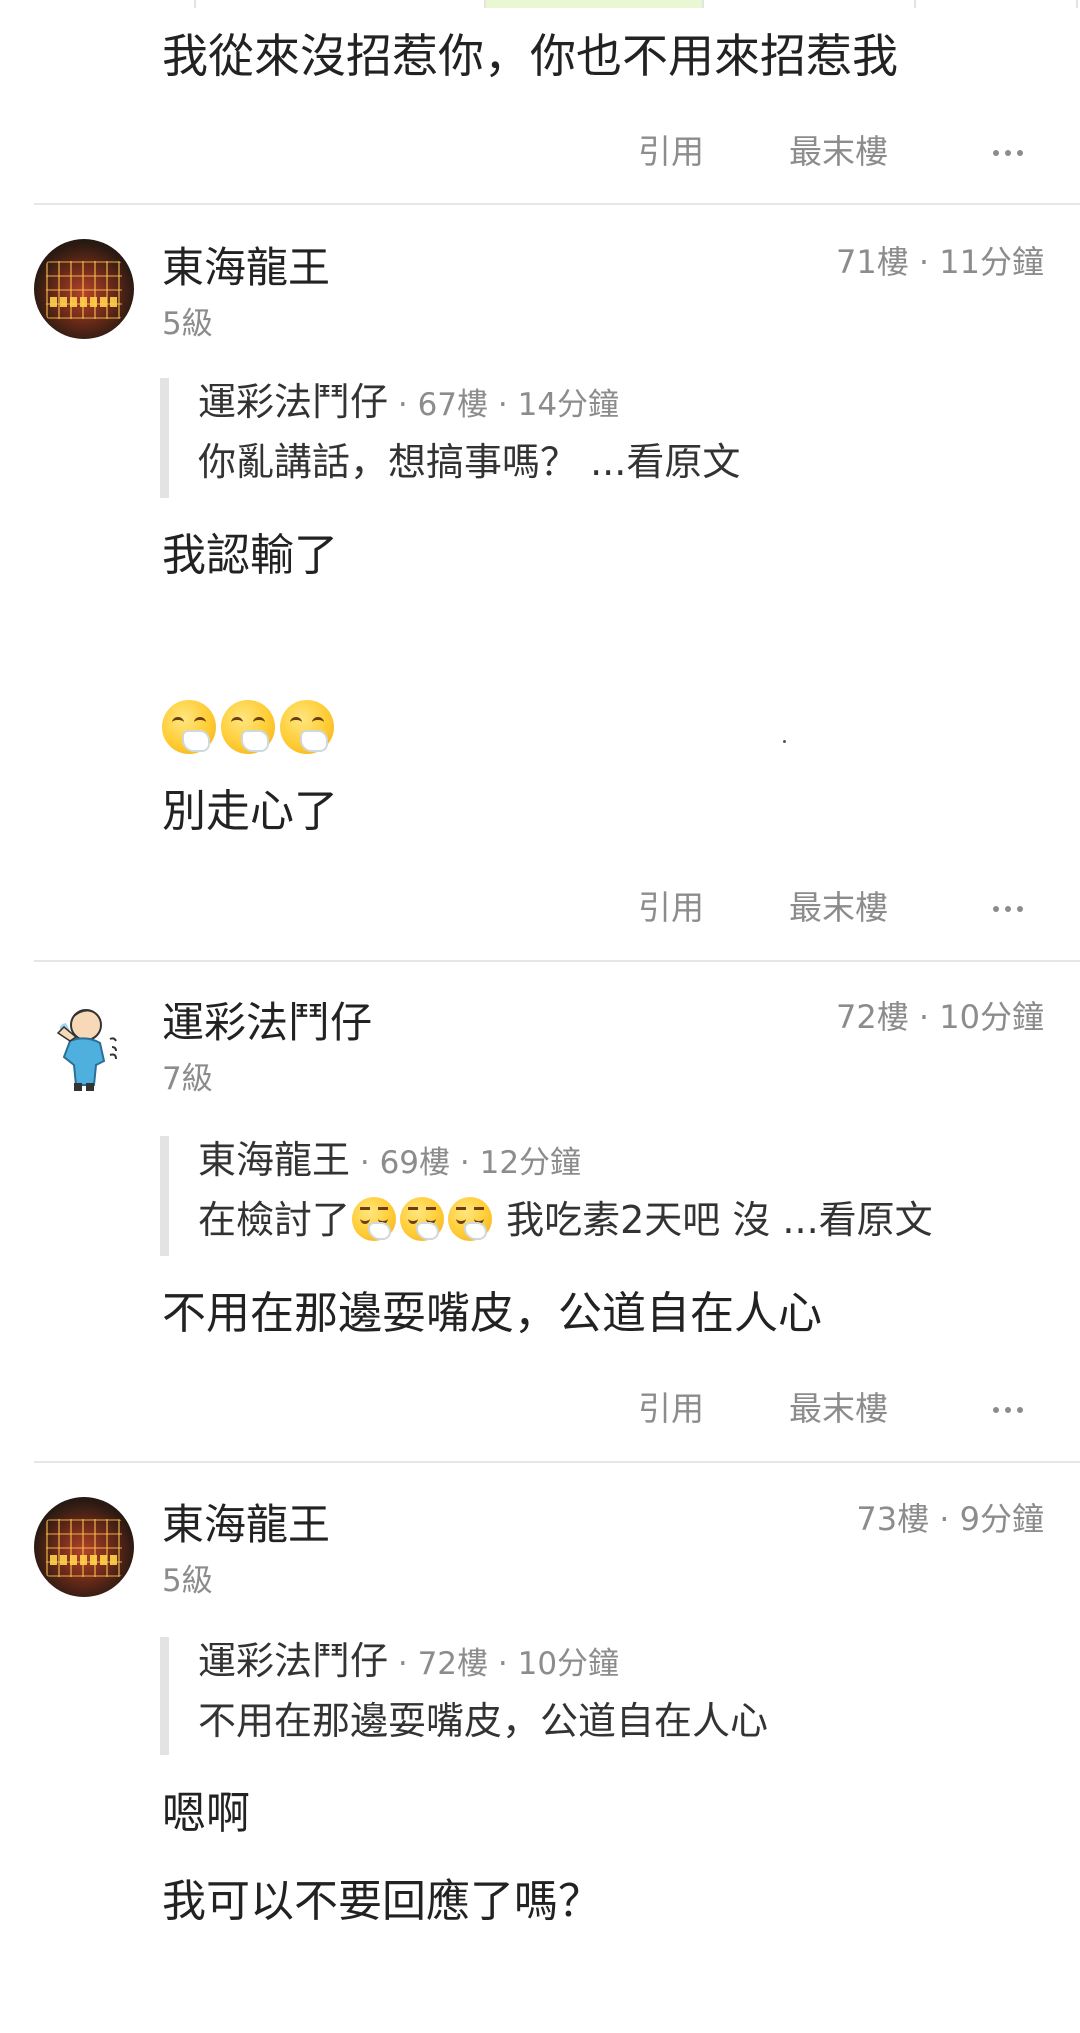 Image resolution: width=1080 pixels, height=2033 pixels. Describe the element at coordinates (469, 462) in the screenshot. I see `quote-text: 你亂講話，想搞事嗎？ ...看原文` at that location.